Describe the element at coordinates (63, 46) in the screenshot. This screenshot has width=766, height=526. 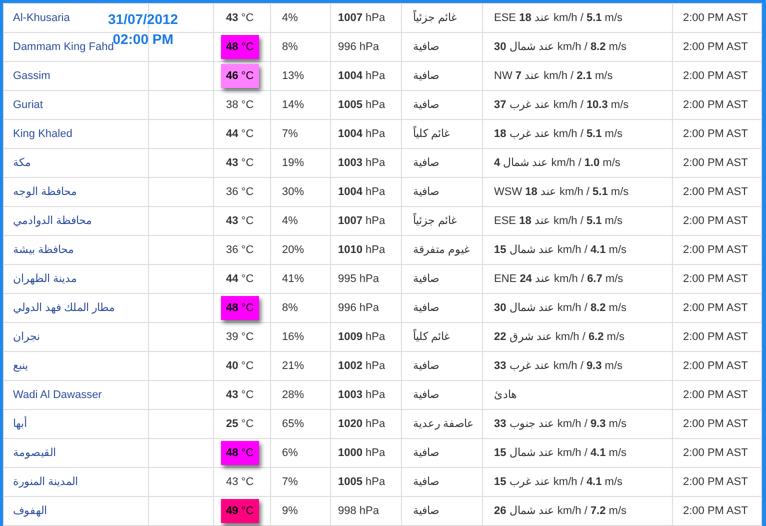
I see `station-name: Dammam King Fahd` at that location.